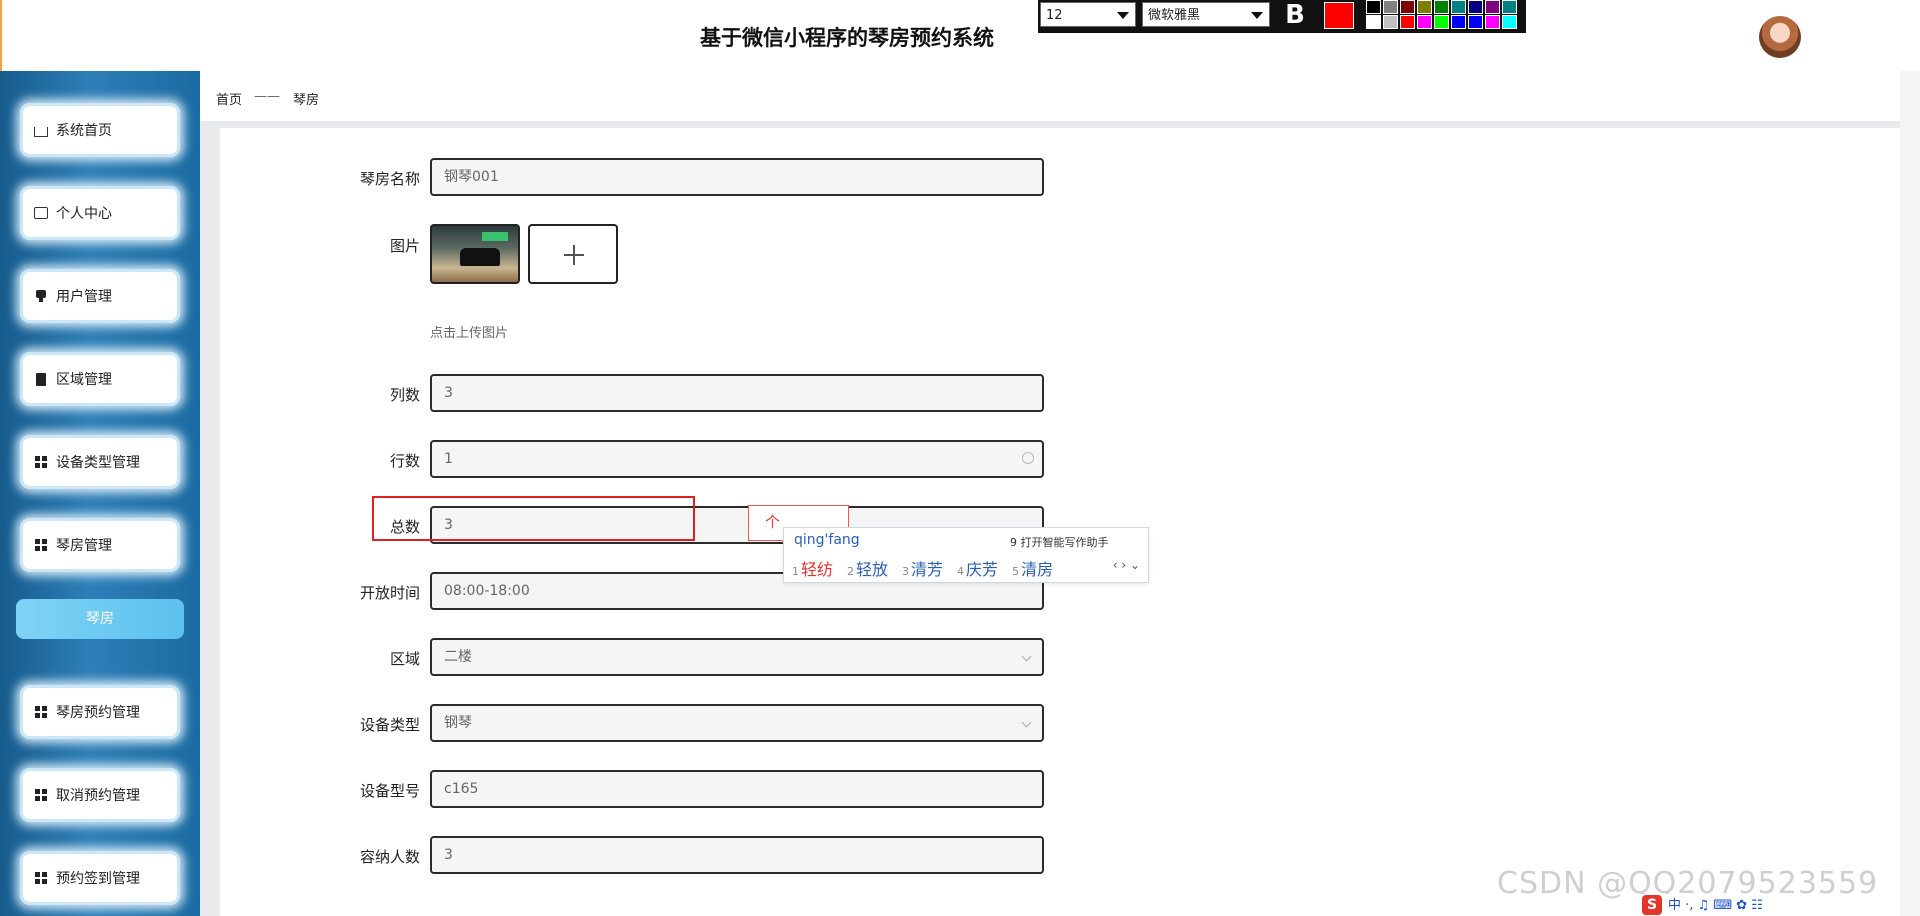  What do you see at coordinates (229, 98) in the screenshot?
I see `breadcrumb-home: 首页` at bounding box center [229, 98].